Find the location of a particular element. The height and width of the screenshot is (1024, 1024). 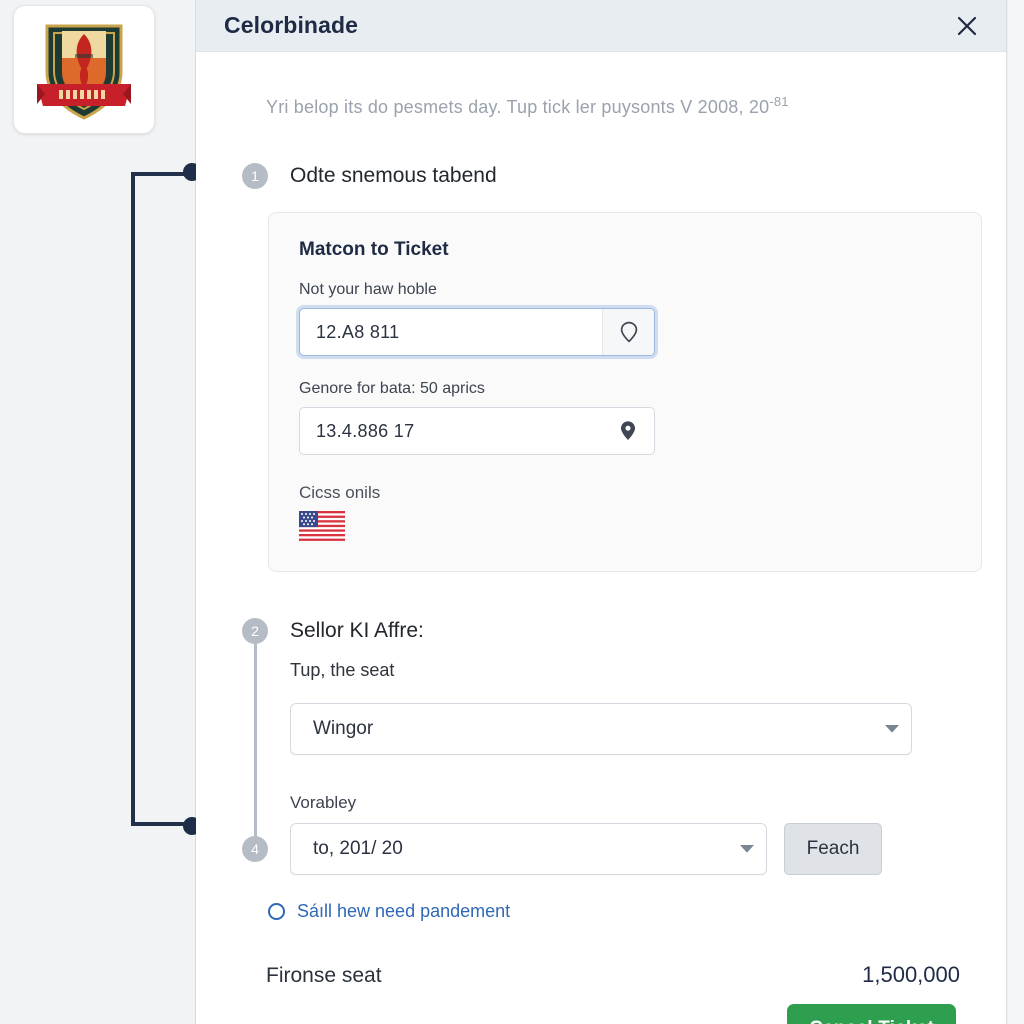

crest-icon is located at coordinates (84, 72).